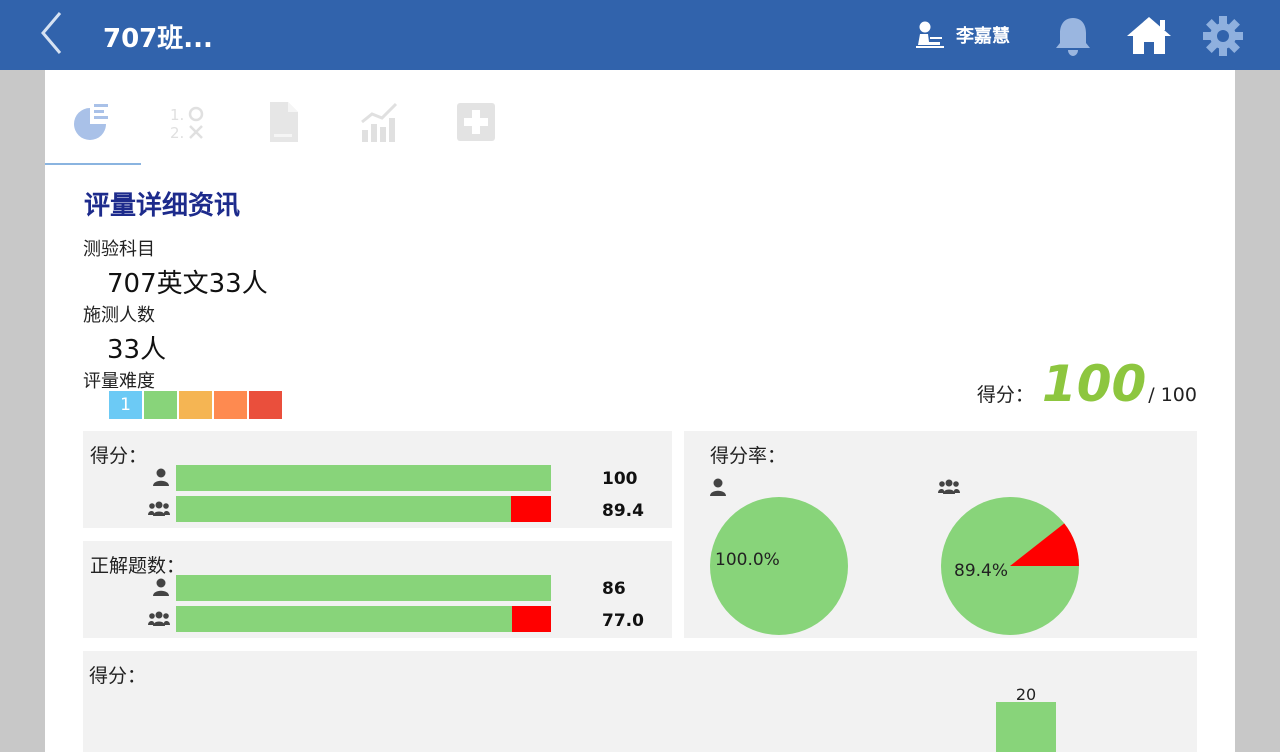 The image size is (1280, 752). I want to click on trend-chart-icon, so click(379, 122).